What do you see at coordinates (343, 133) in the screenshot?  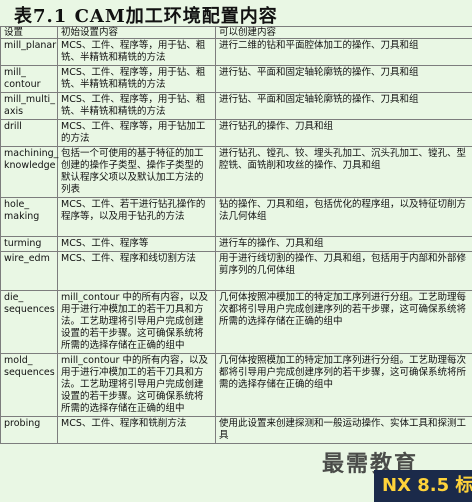 I see `cell-create: 进行钻孔的操作、刀具和组` at bounding box center [343, 133].